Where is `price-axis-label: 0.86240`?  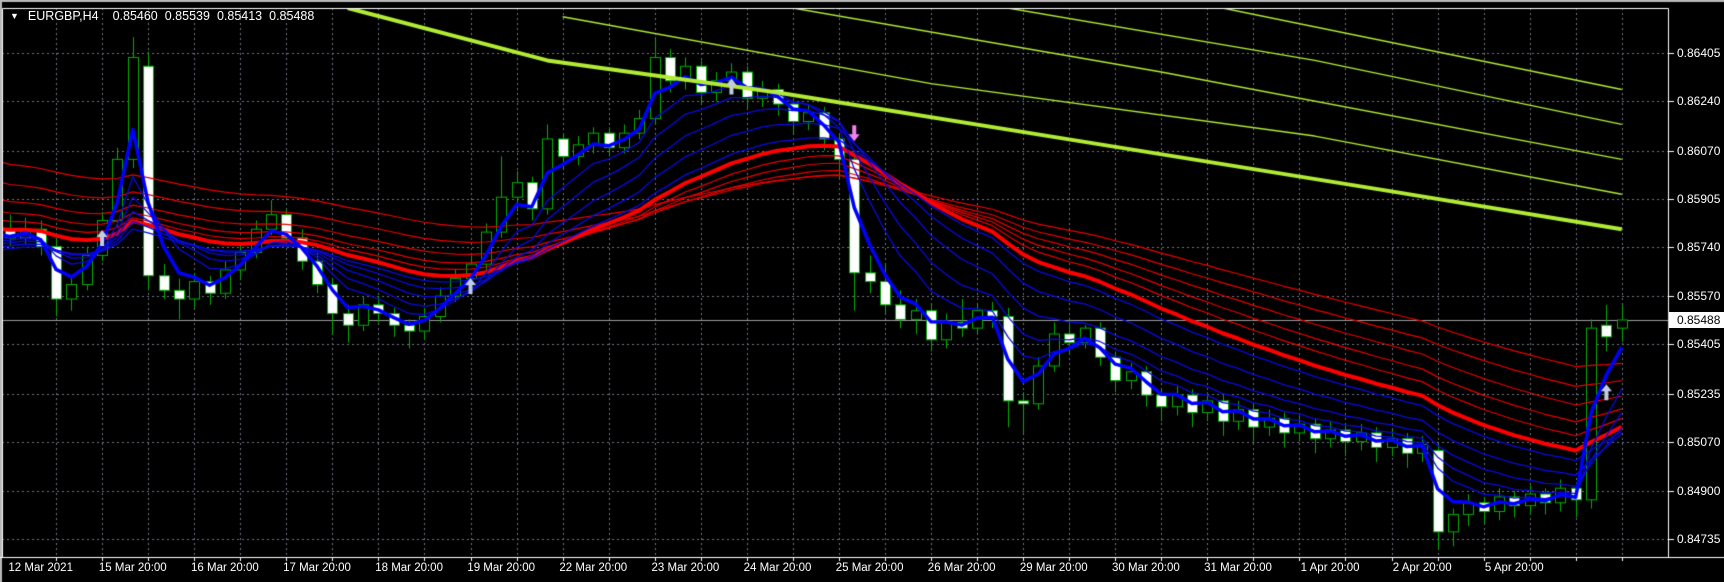
price-axis-label: 0.86240 is located at coordinates (1699, 101).